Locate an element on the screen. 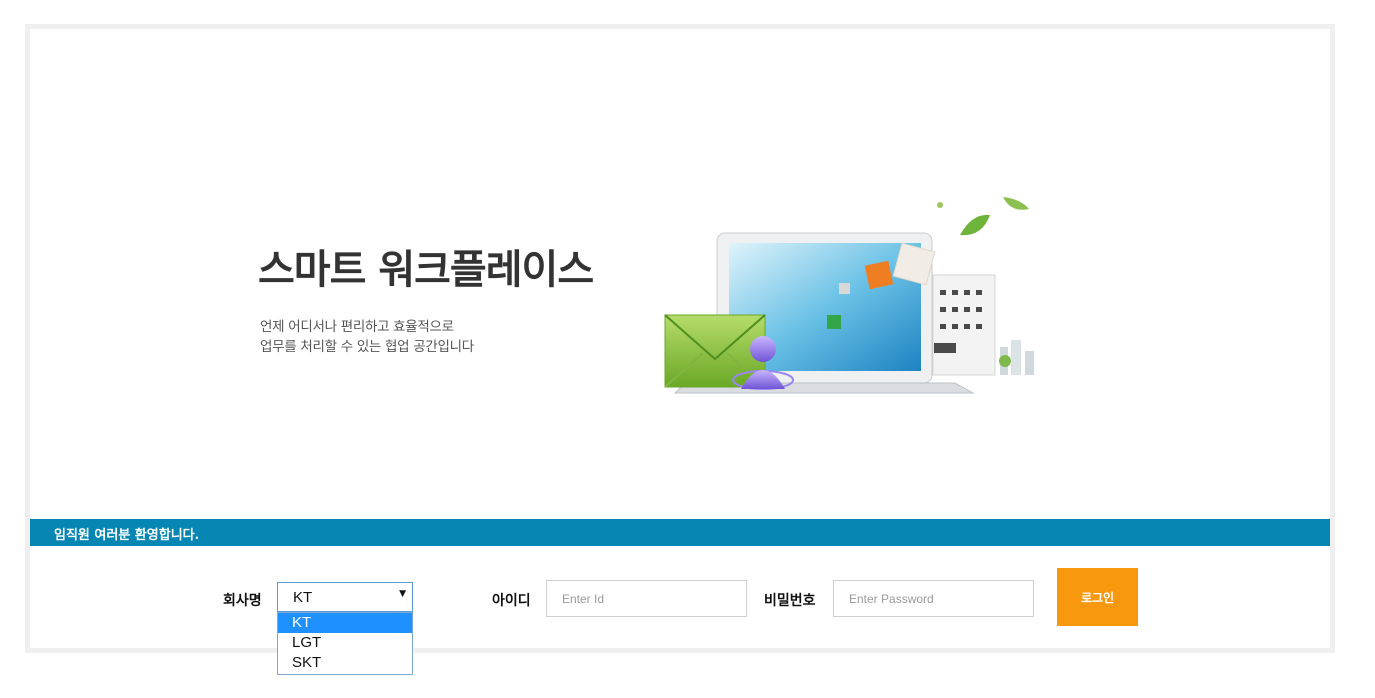 This screenshot has height=698, width=1375. company-option-lgt: LGT is located at coordinates (345, 643).